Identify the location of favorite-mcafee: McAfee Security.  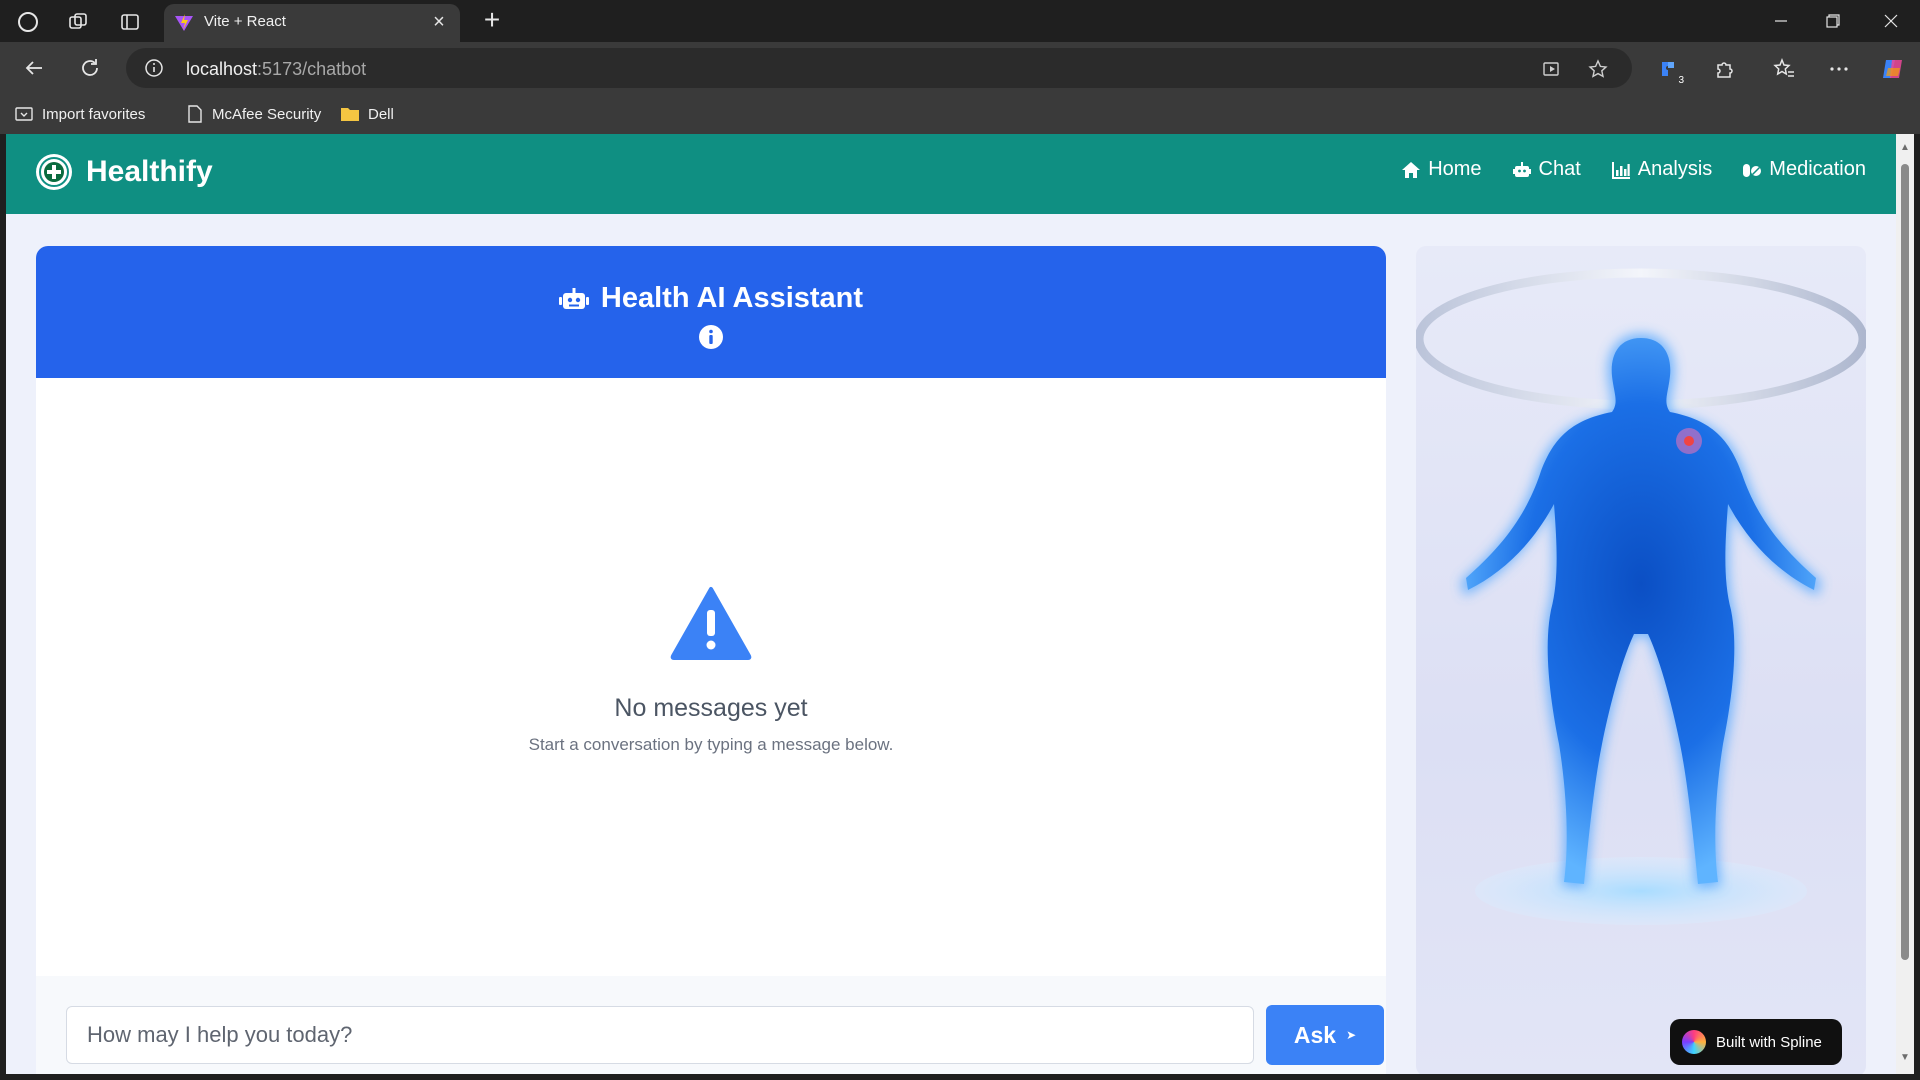
(253, 114).